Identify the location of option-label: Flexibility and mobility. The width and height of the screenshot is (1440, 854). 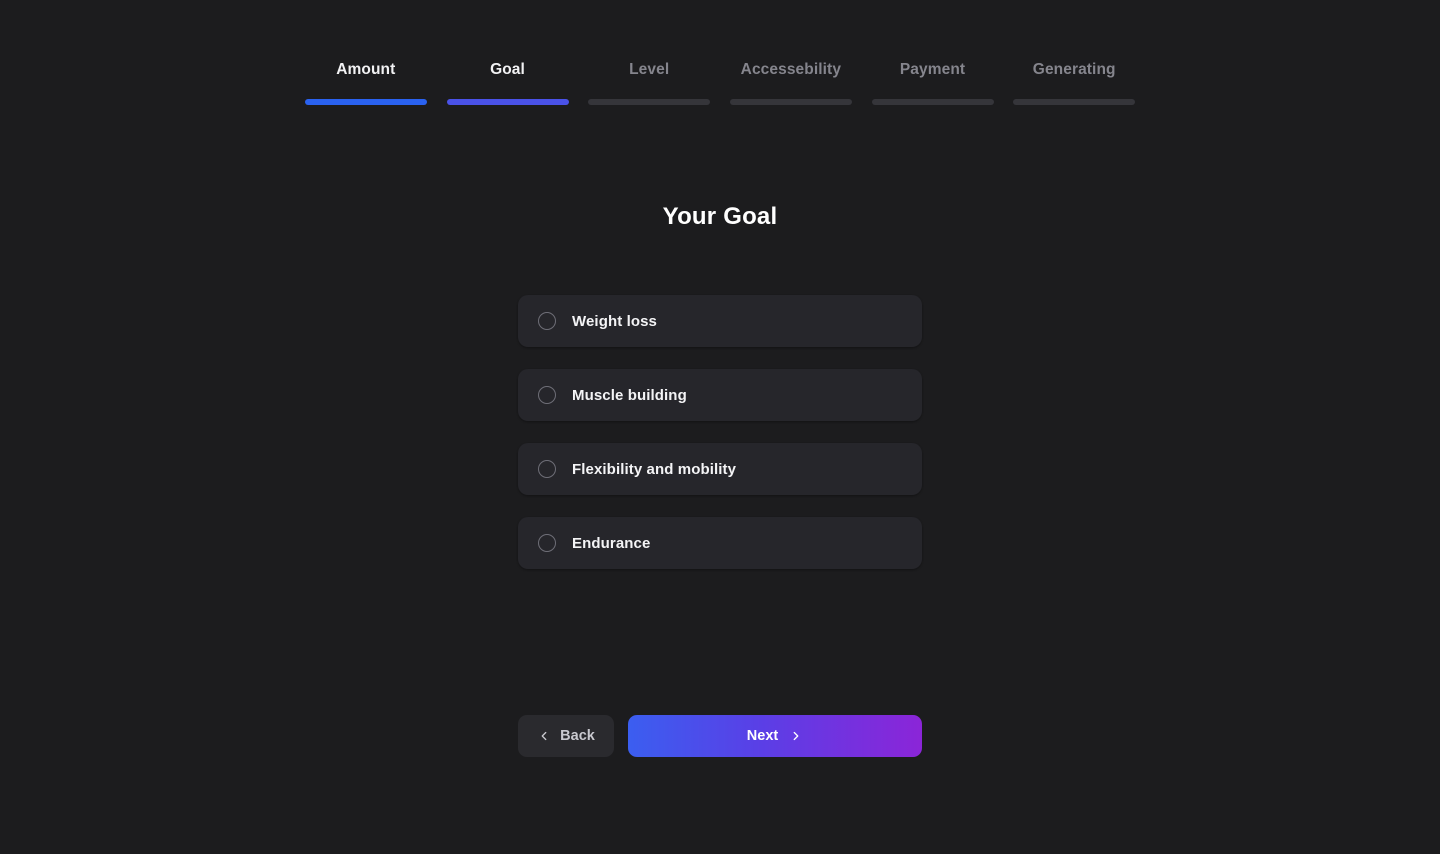
(654, 469).